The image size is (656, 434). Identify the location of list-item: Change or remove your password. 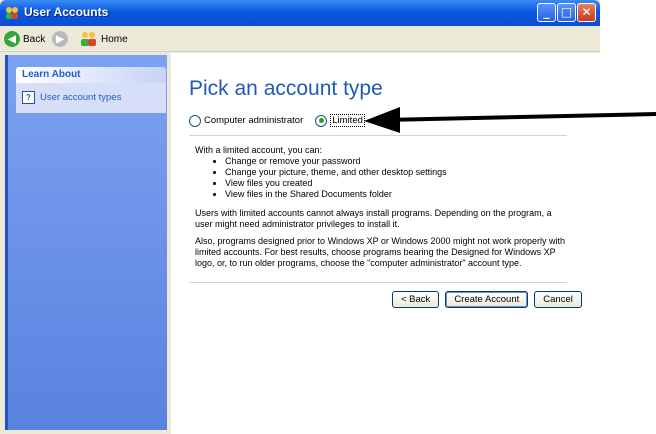
(395, 161).